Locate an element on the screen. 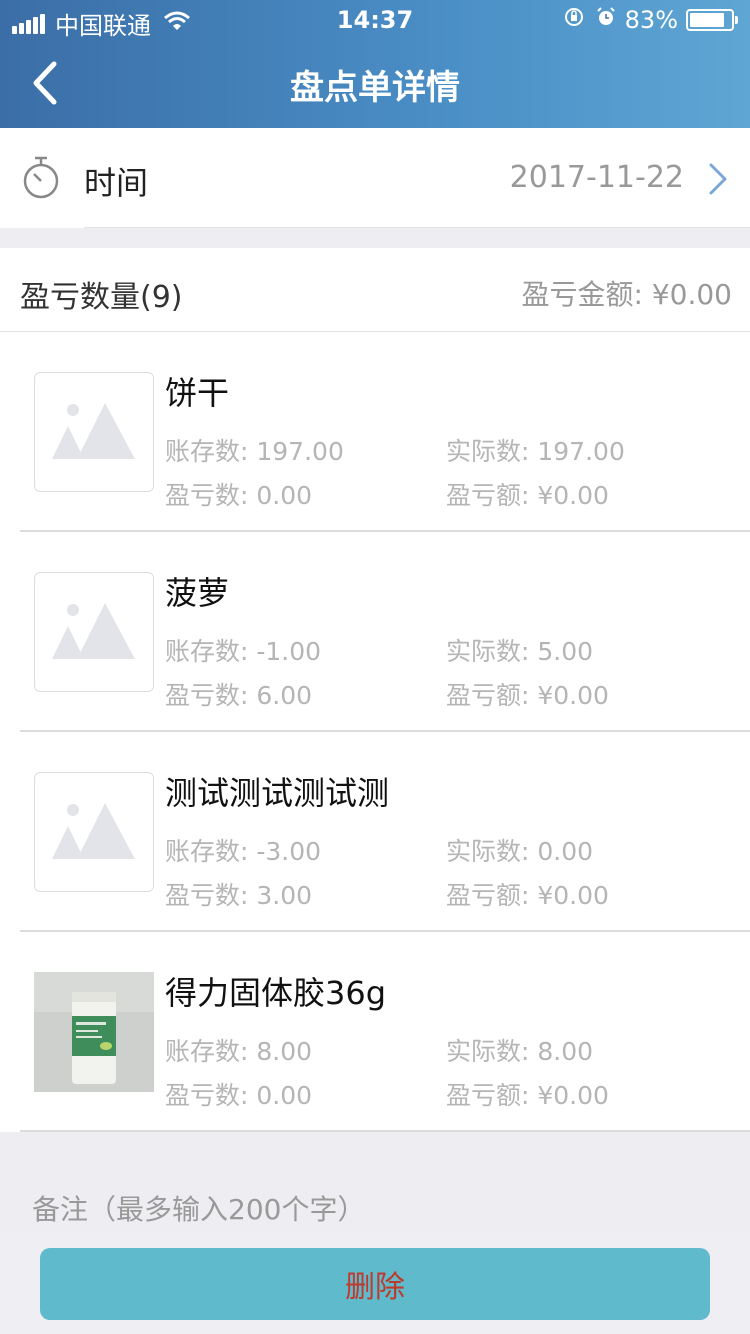  status-right: 83% is located at coordinates (650, 20).